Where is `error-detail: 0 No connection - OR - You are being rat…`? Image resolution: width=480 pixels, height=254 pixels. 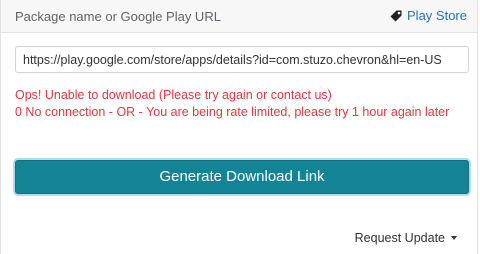
error-detail: 0 No connection - OR - You are being rat… is located at coordinates (232, 112).